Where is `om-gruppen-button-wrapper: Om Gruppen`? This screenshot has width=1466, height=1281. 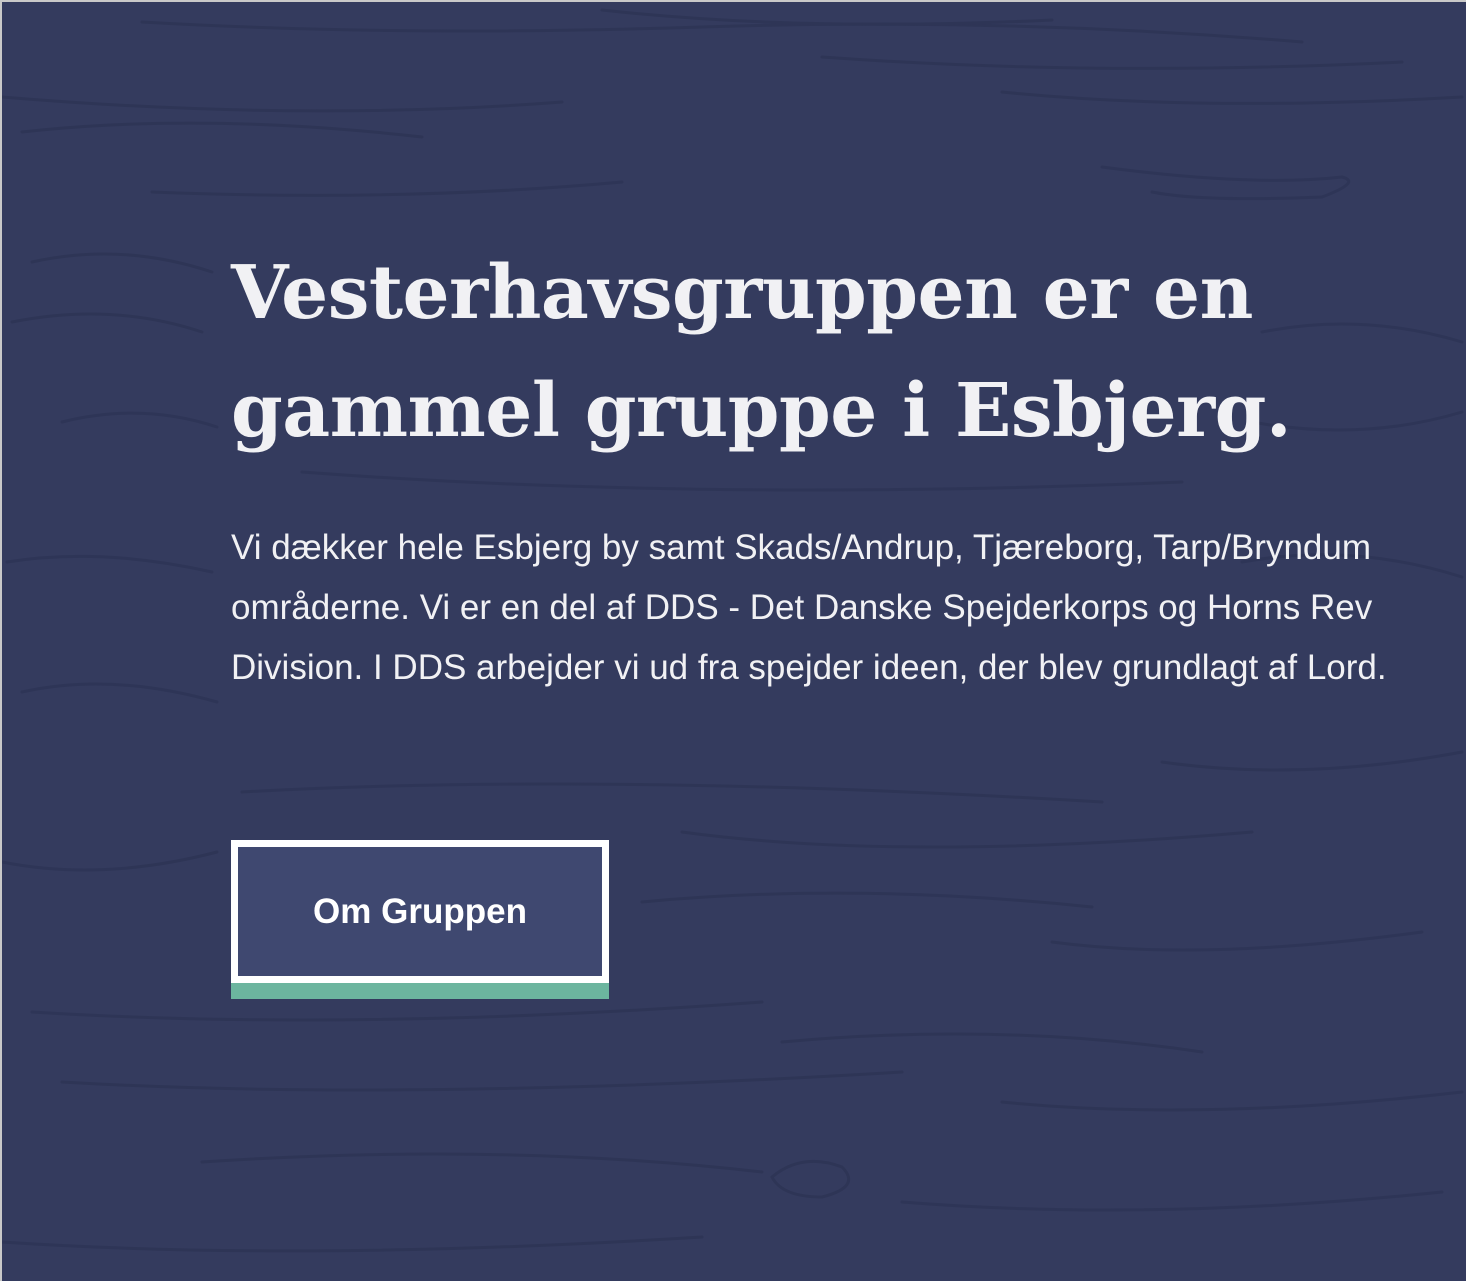
om-gruppen-button-wrapper: Om Gruppen is located at coordinates (420, 919).